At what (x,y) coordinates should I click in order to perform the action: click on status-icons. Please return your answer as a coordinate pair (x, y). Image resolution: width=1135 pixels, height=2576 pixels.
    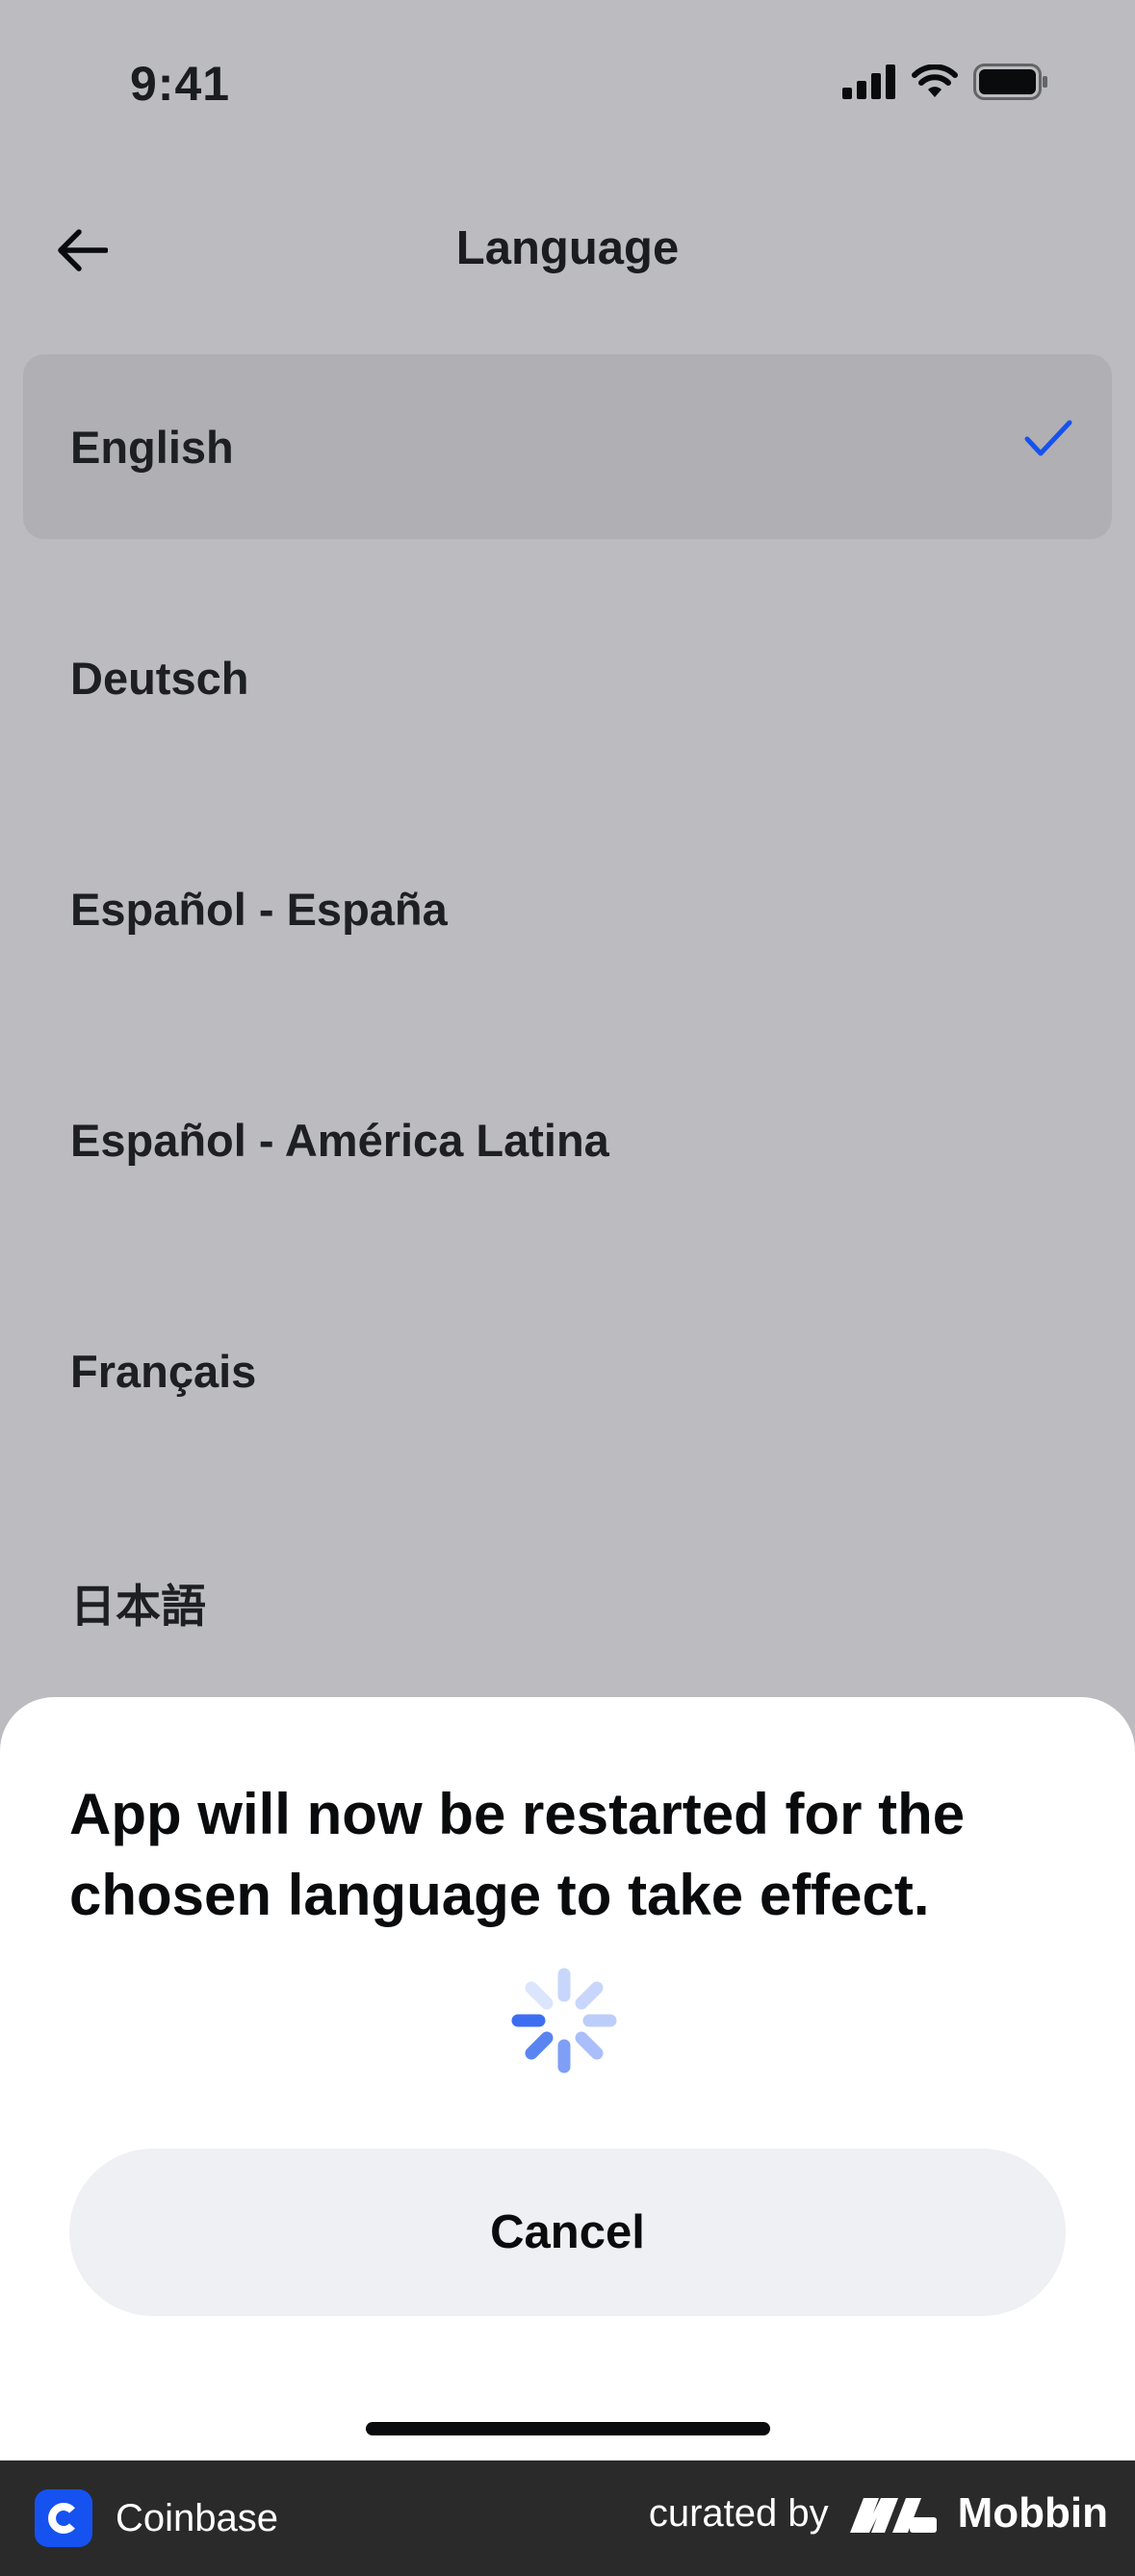
    Looking at the image, I should click on (945, 82).